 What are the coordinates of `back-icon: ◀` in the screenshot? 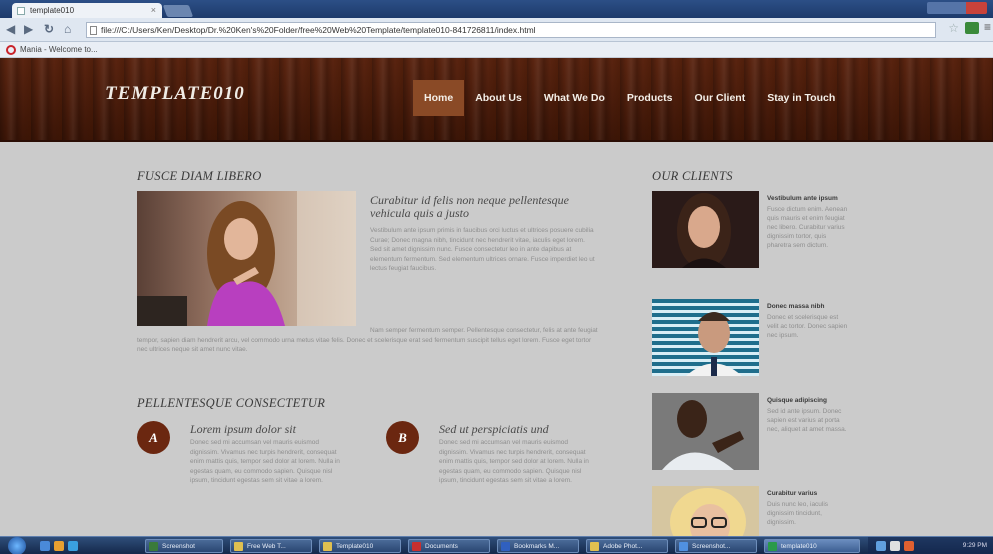 It's located at (10, 29).